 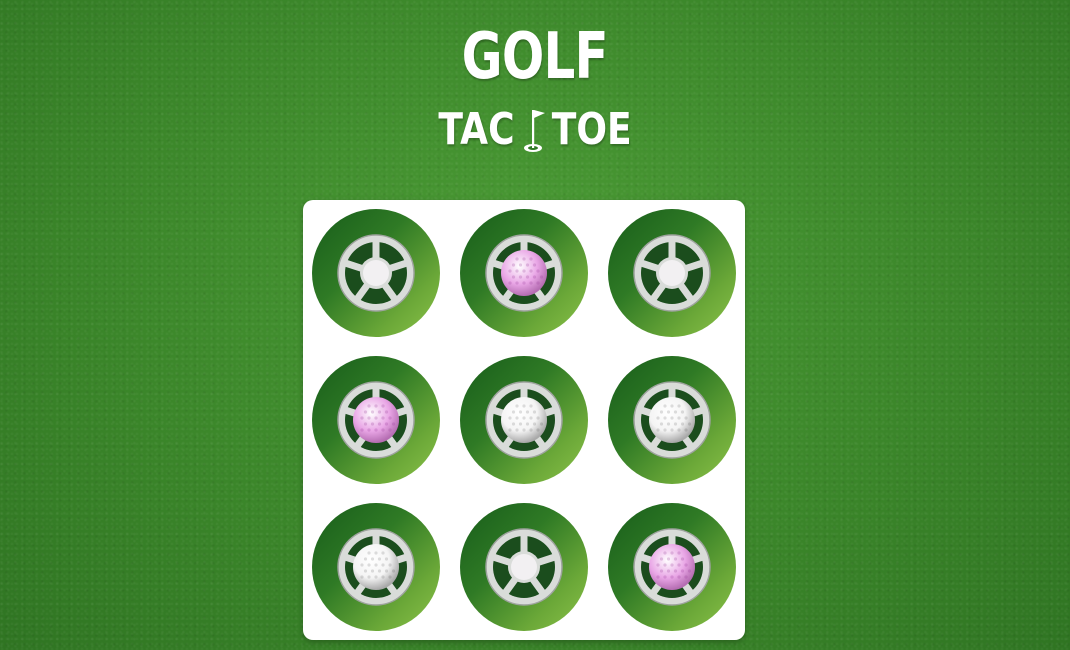 I want to click on title-tac: TAC, so click(x=476, y=129).